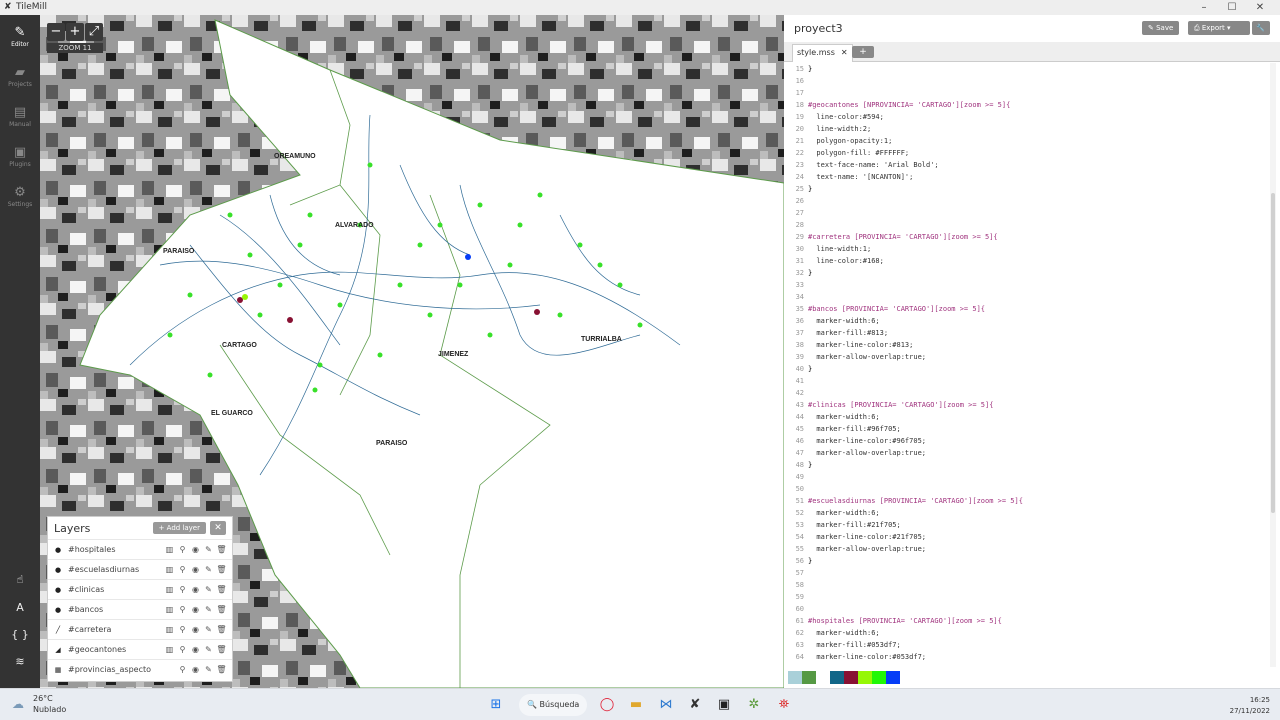 The height and width of the screenshot is (720, 1280). What do you see at coordinates (1027, 489) in the screenshot?
I see `code-line: 50` at bounding box center [1027, 489].